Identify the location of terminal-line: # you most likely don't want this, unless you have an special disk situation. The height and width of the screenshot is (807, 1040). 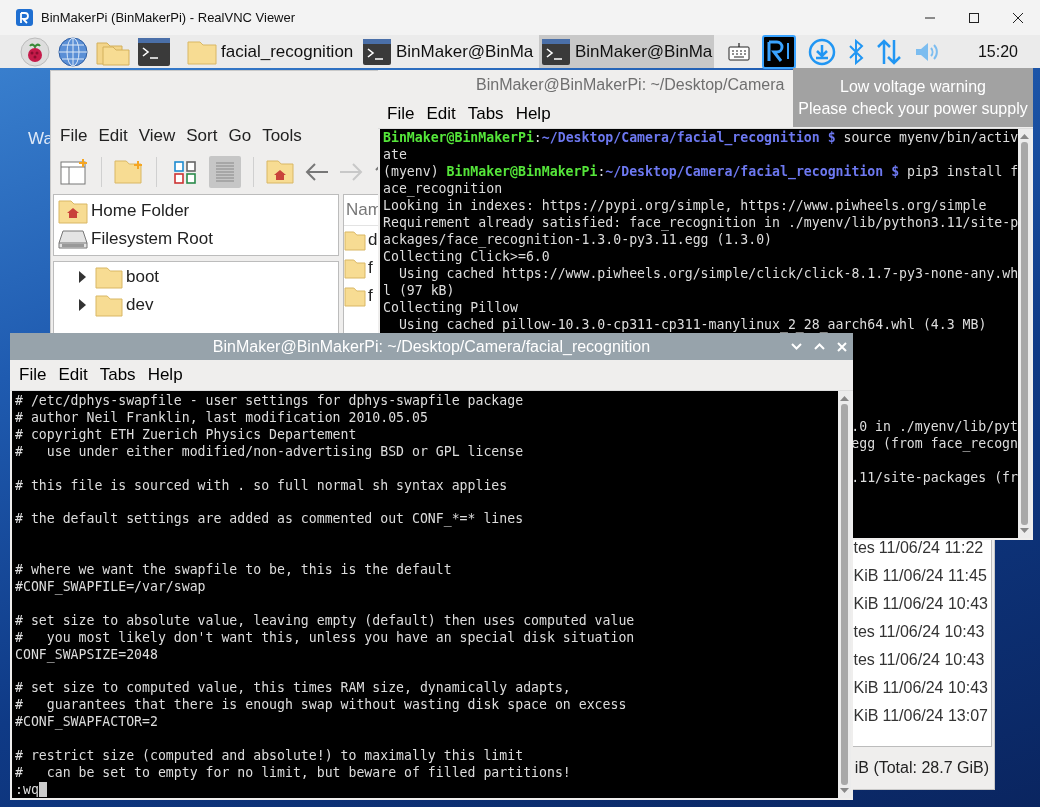
(325, 637).